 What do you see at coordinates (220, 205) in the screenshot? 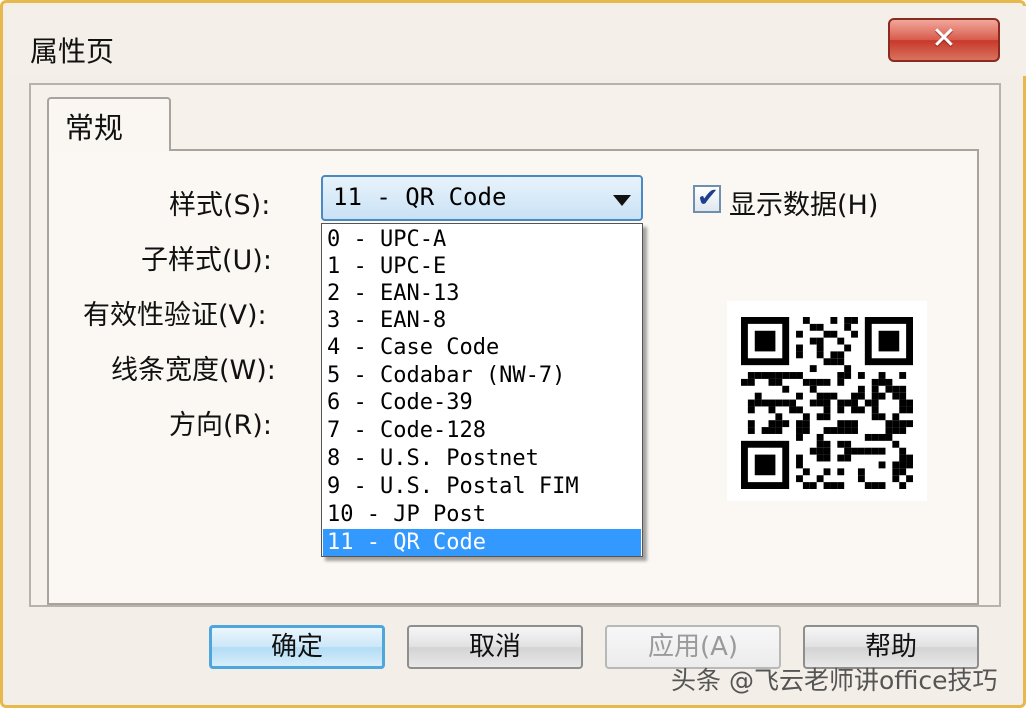
I see `style-label: 样式(S):` at bounding box center [220, 205].